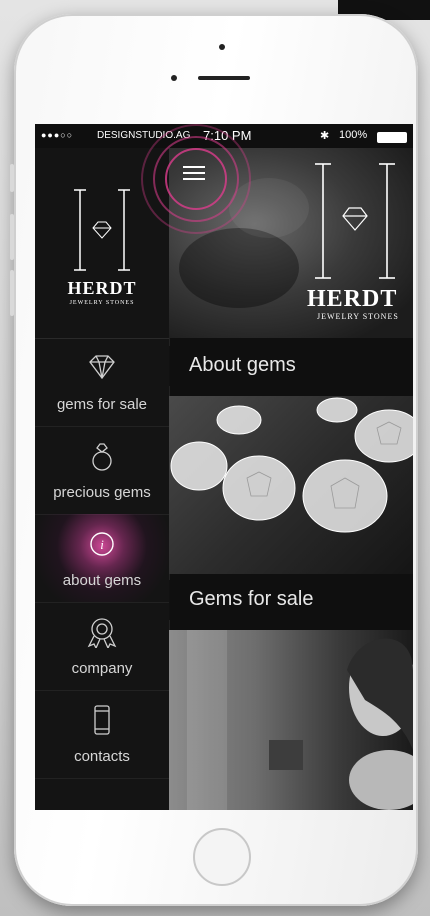  I want to click on sidebar-item-gems-for-sale: gems for sale, so click(102, 382).